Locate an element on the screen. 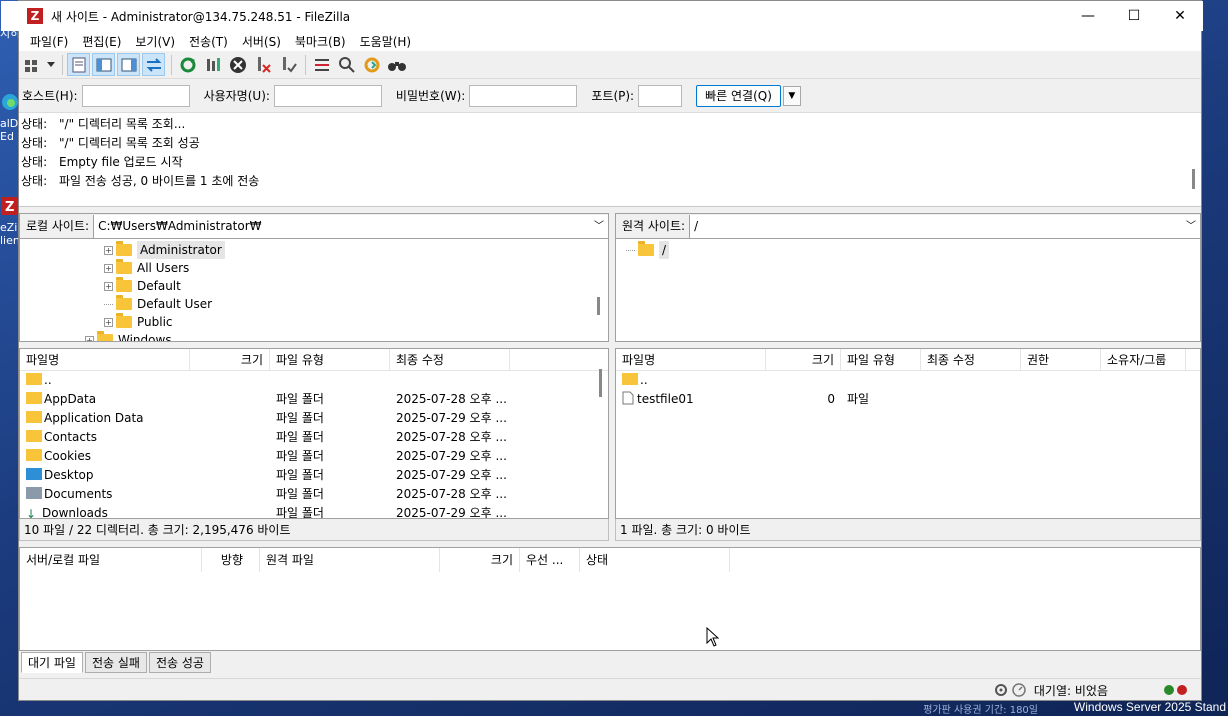  quickconnect-button: 빠른 연결(Q) is located at coordinates (738, 95).